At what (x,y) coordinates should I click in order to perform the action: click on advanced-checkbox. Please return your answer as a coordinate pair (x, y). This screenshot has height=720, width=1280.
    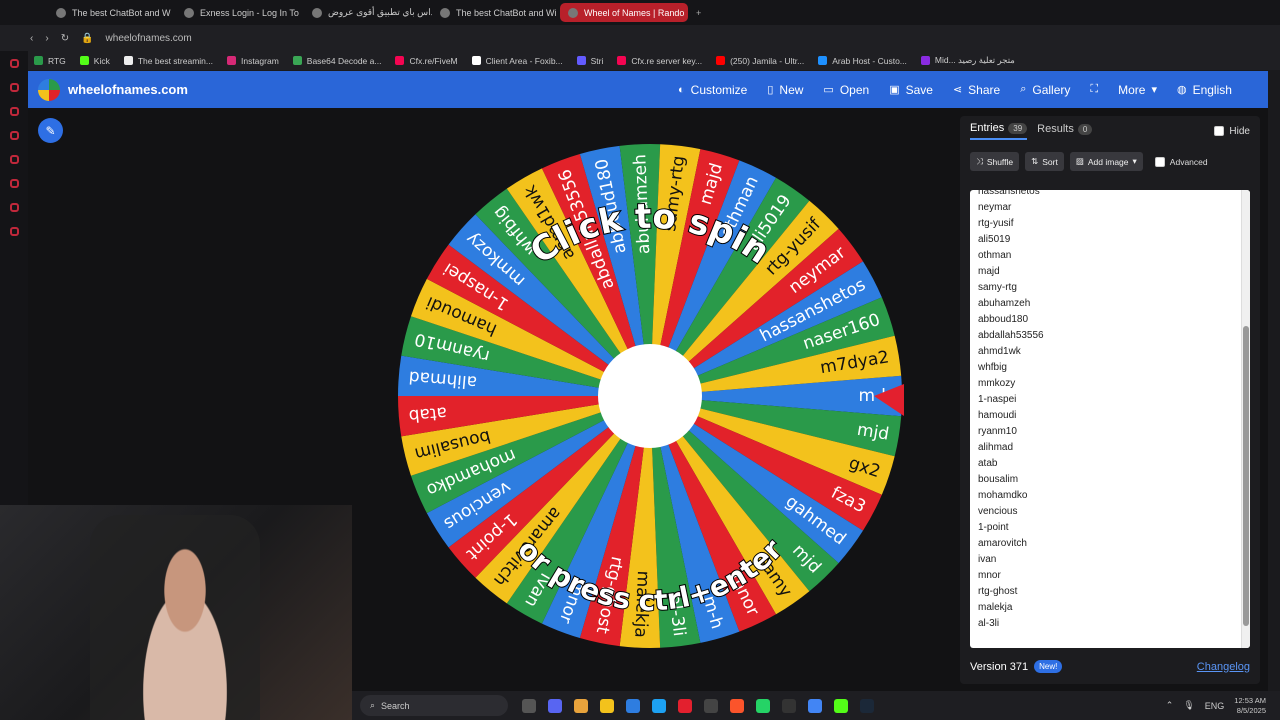
    Looking at the image, I should click on (1159, 161).